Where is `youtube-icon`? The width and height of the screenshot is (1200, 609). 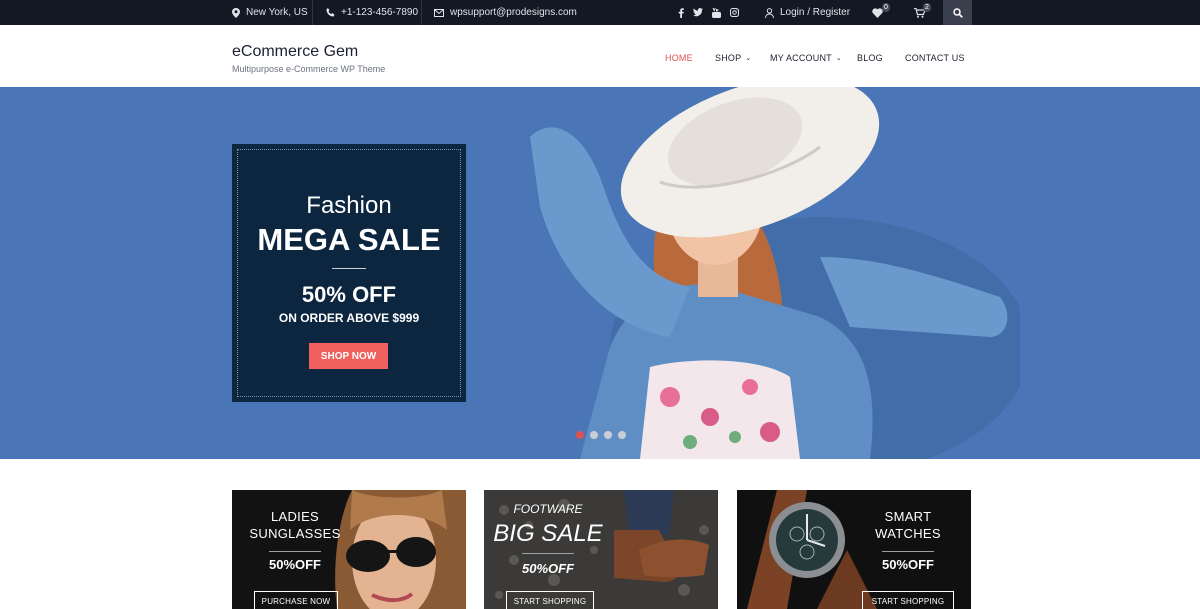
youtube-icon is located at coordinates (716, 12).